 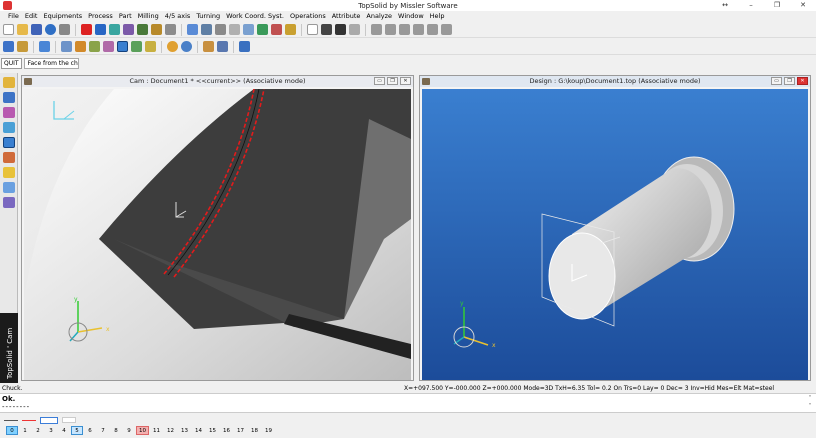 I want to click on command-prompt: Face from the chuck, so click(x=51, y=63).